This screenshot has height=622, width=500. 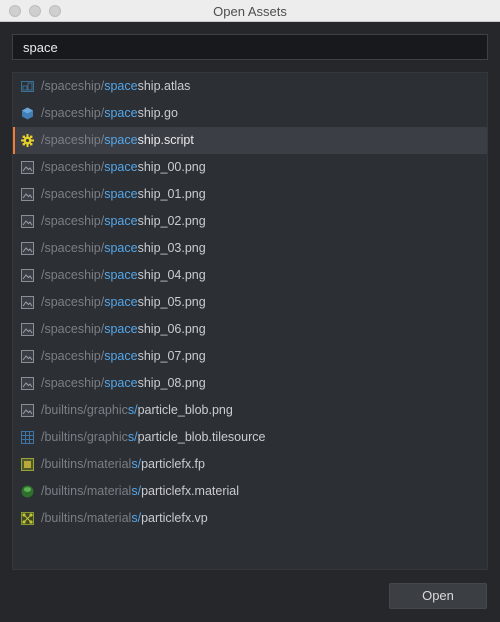 What do you see at coordinates (250, 491) in the screenshot?
I see `list-item: /builtins/materials/particlefx.material` at bounding box center [250, 491].